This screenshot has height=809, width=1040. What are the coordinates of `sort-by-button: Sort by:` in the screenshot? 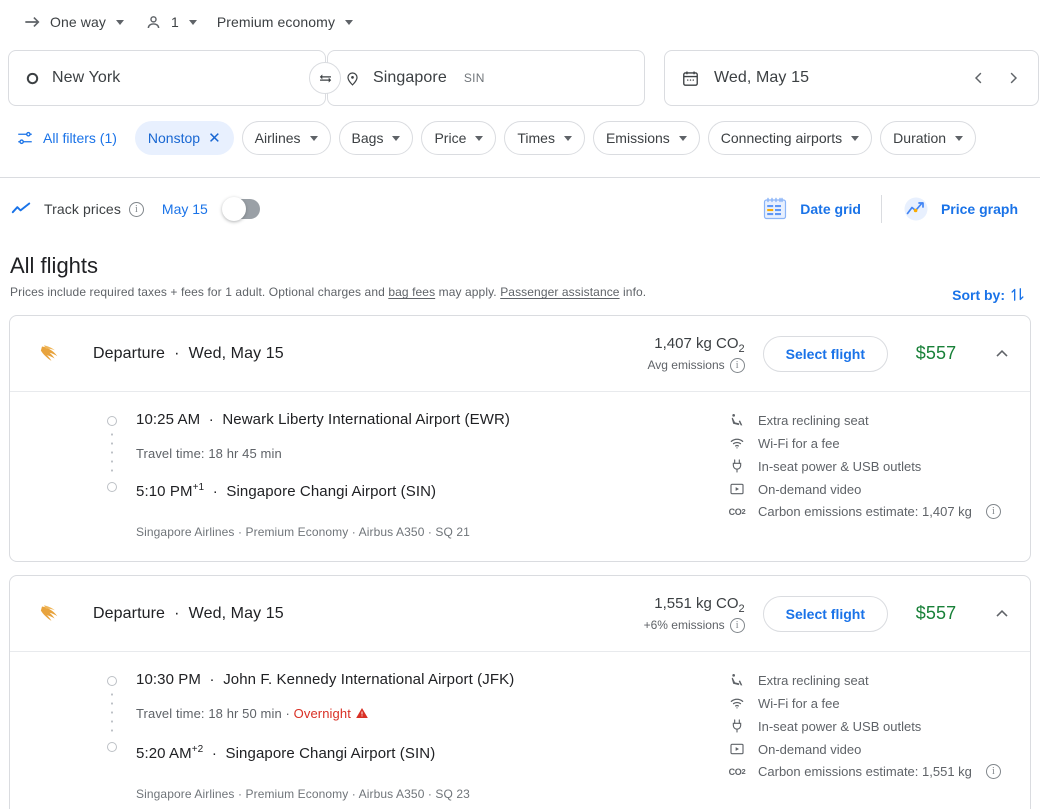 It's located at (989, 294).